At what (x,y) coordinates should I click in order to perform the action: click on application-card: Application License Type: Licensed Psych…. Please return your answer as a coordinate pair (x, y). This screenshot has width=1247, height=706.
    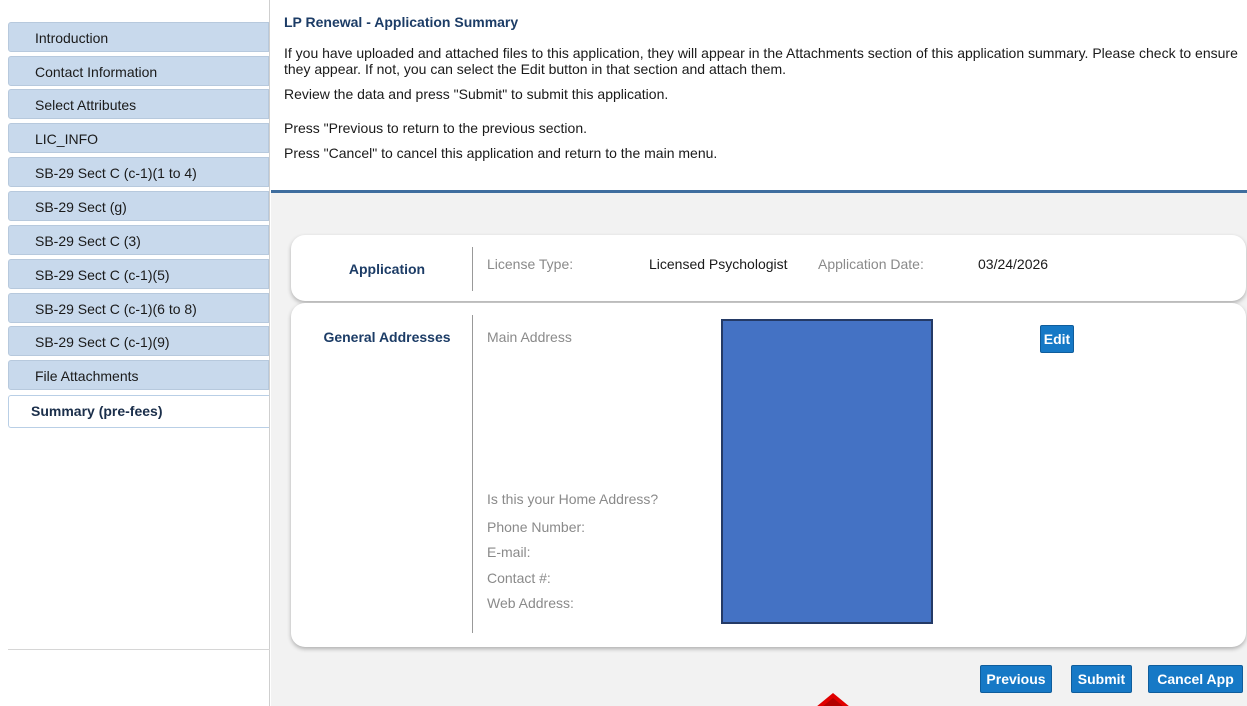
    Looking at the image, I should click on (768, 268).